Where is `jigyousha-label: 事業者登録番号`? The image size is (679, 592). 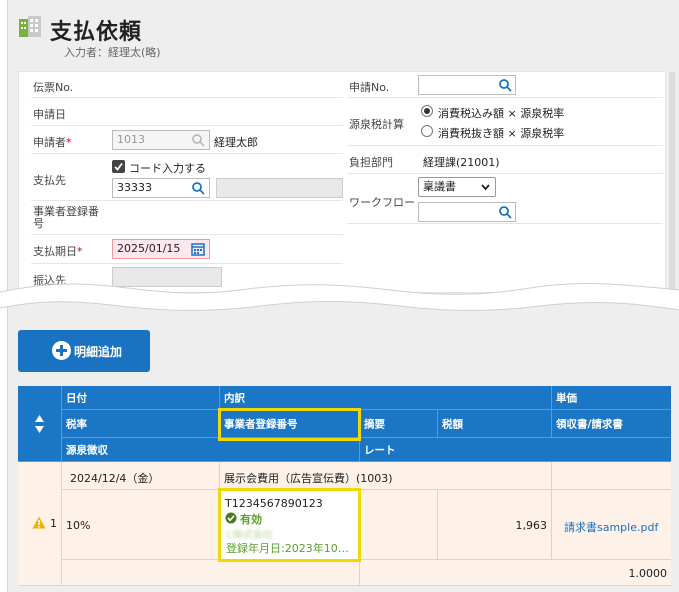 jigyousha-label: 事業者登録番号 is located at coordinates (66, 217).